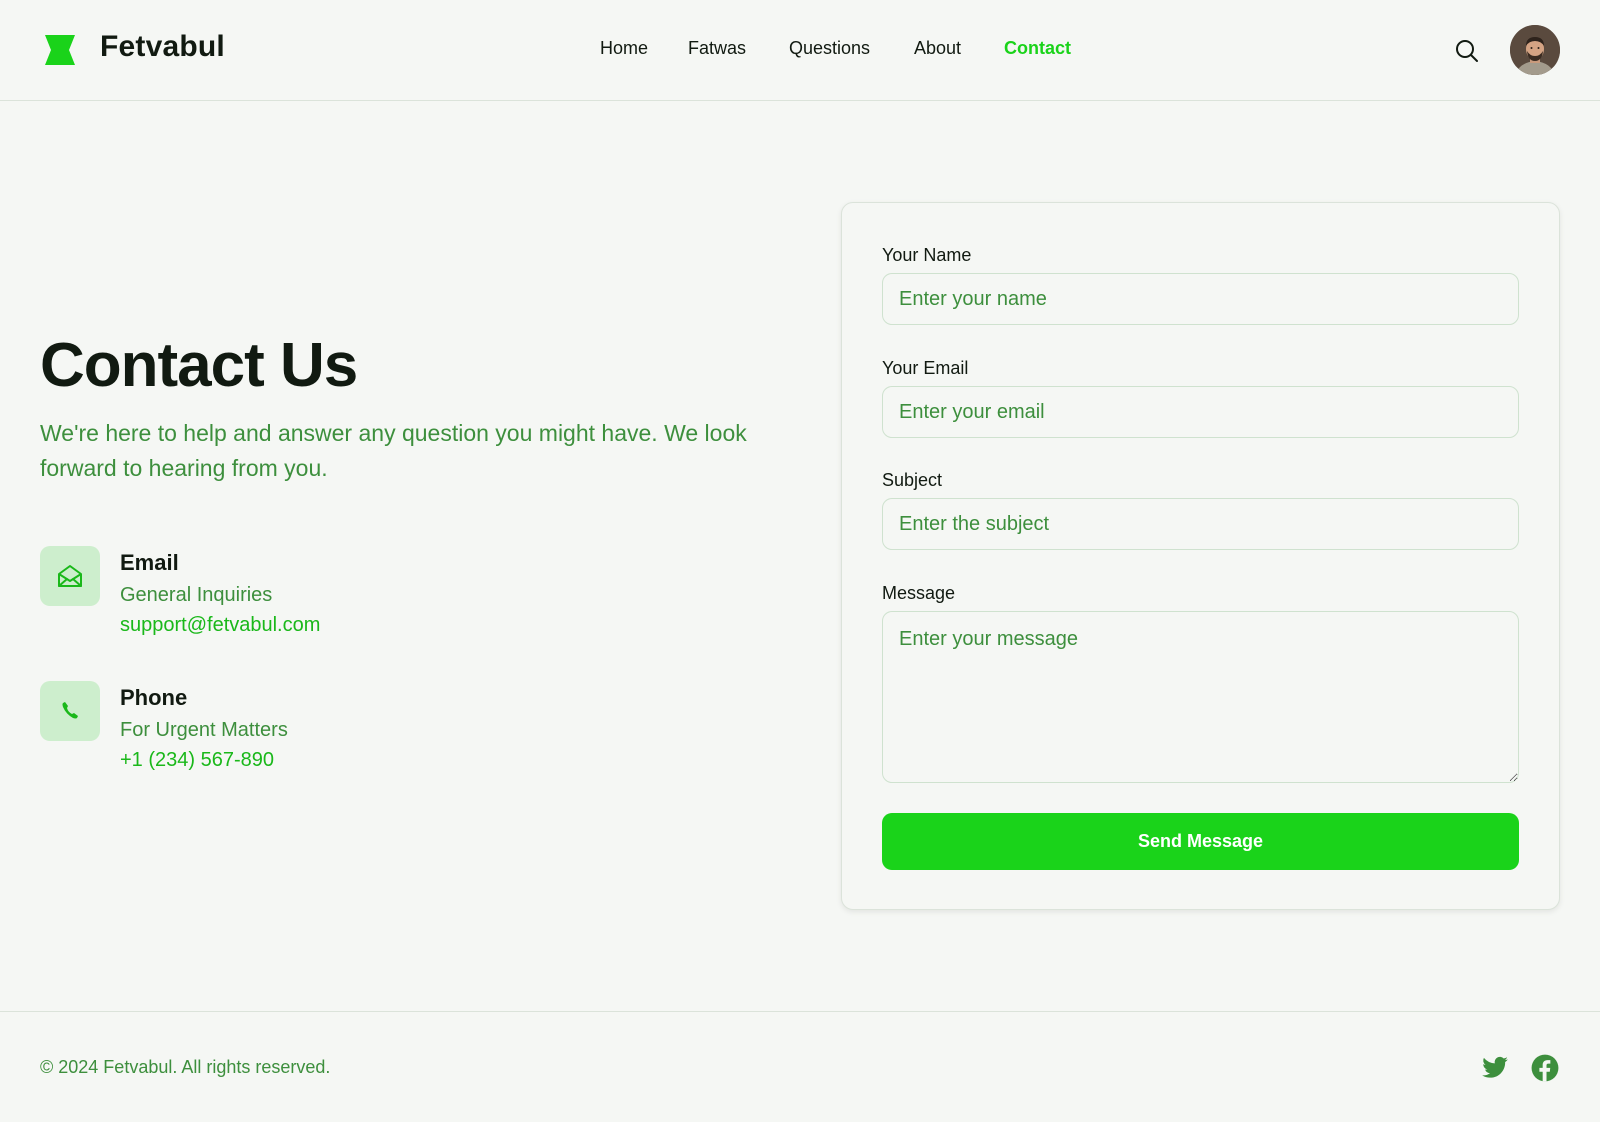 The height and width of the screenshot is (1122, 1600). I want to click on facebook-link, so click(1545, 1068).